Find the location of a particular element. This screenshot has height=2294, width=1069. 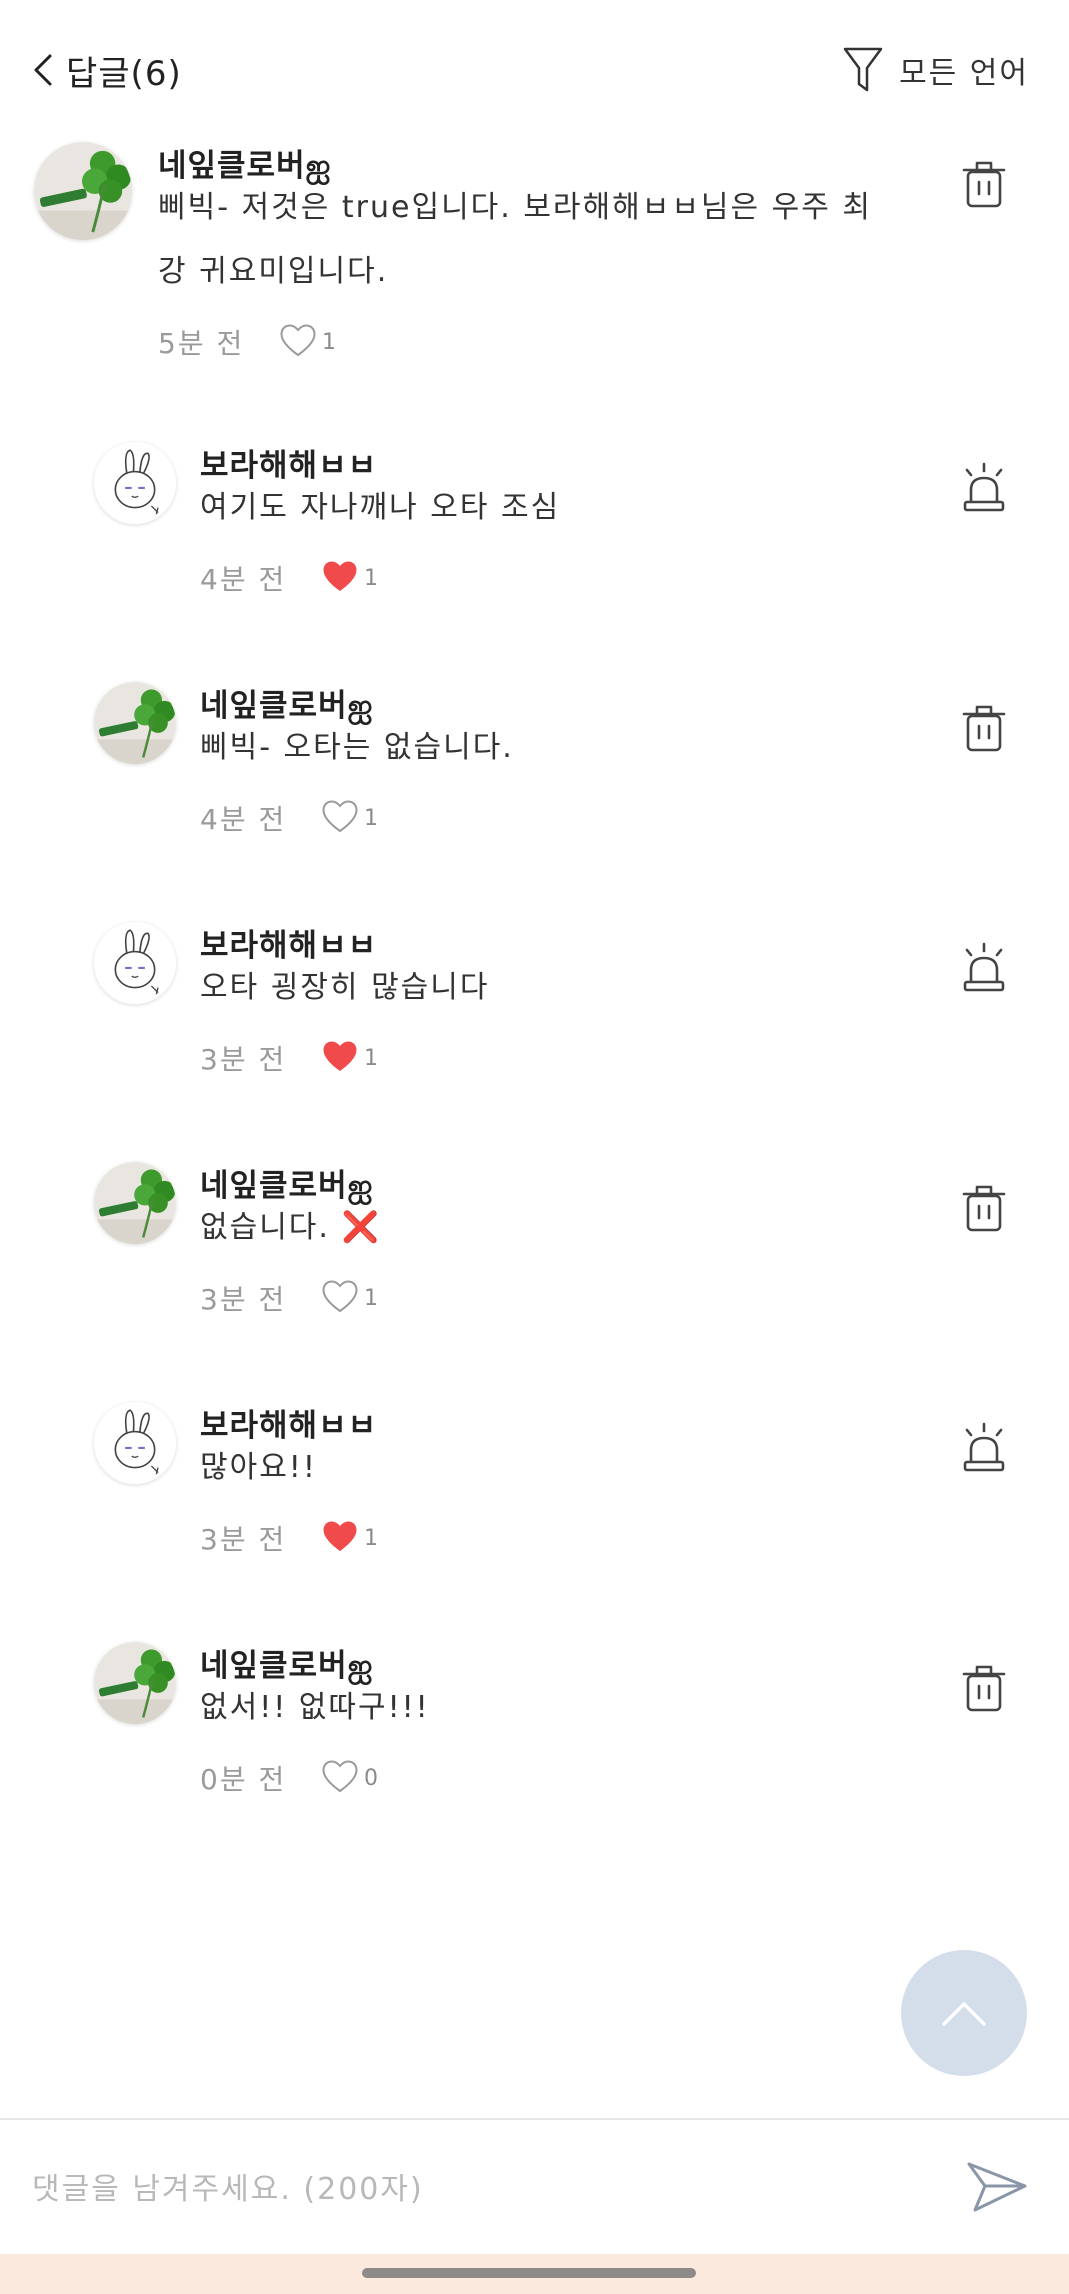

home-bar-area is located at coordinates (534, 2274).